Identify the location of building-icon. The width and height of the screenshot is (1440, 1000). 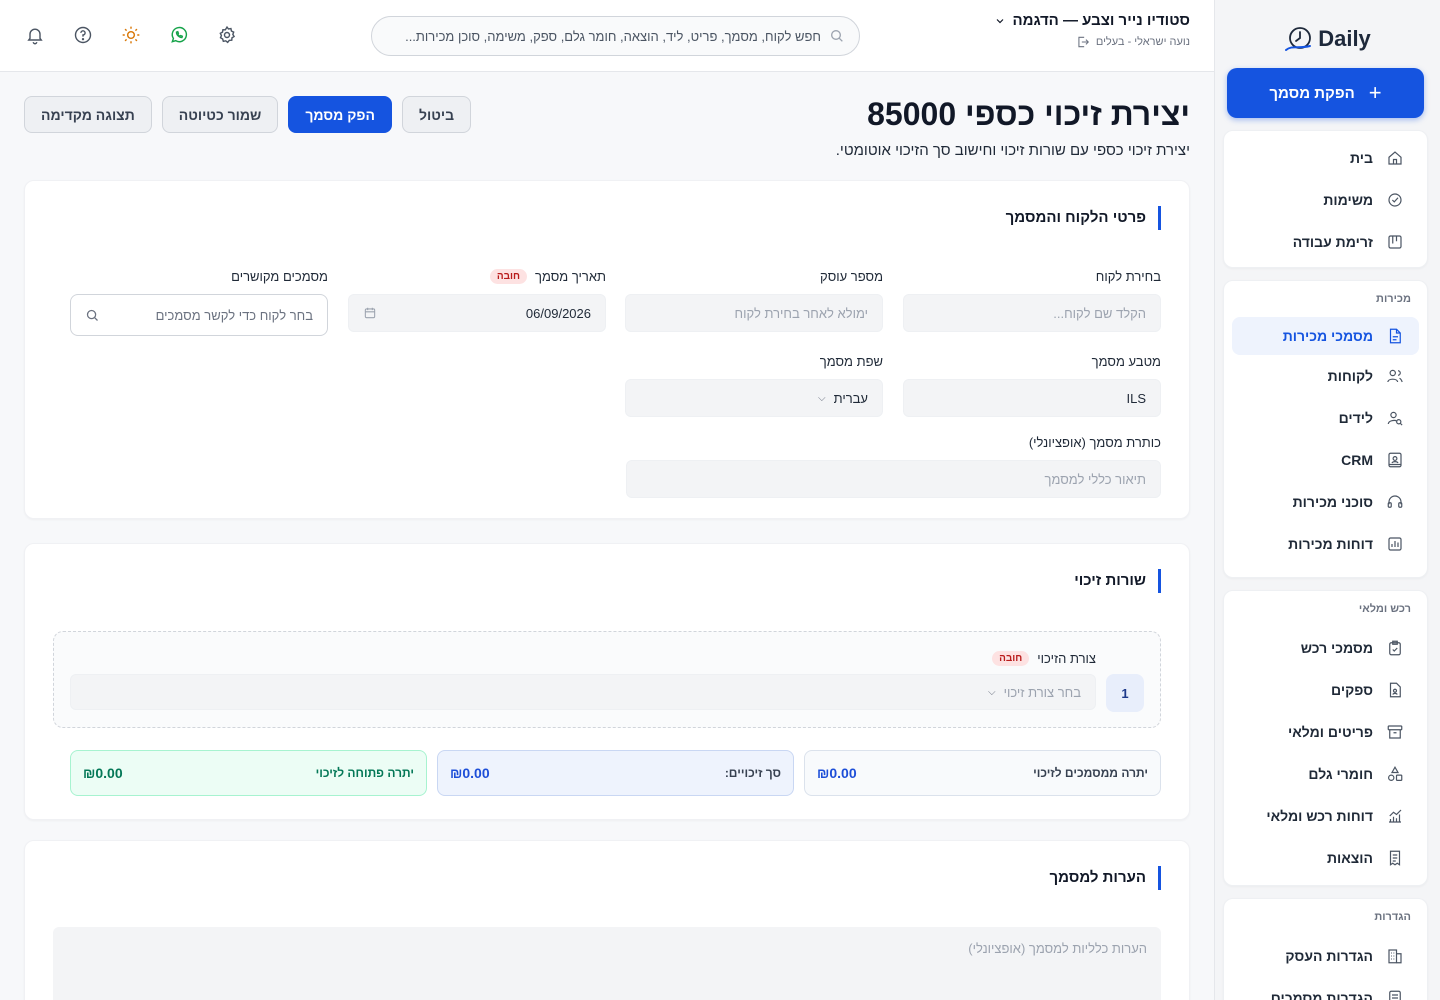
(1395, 956).